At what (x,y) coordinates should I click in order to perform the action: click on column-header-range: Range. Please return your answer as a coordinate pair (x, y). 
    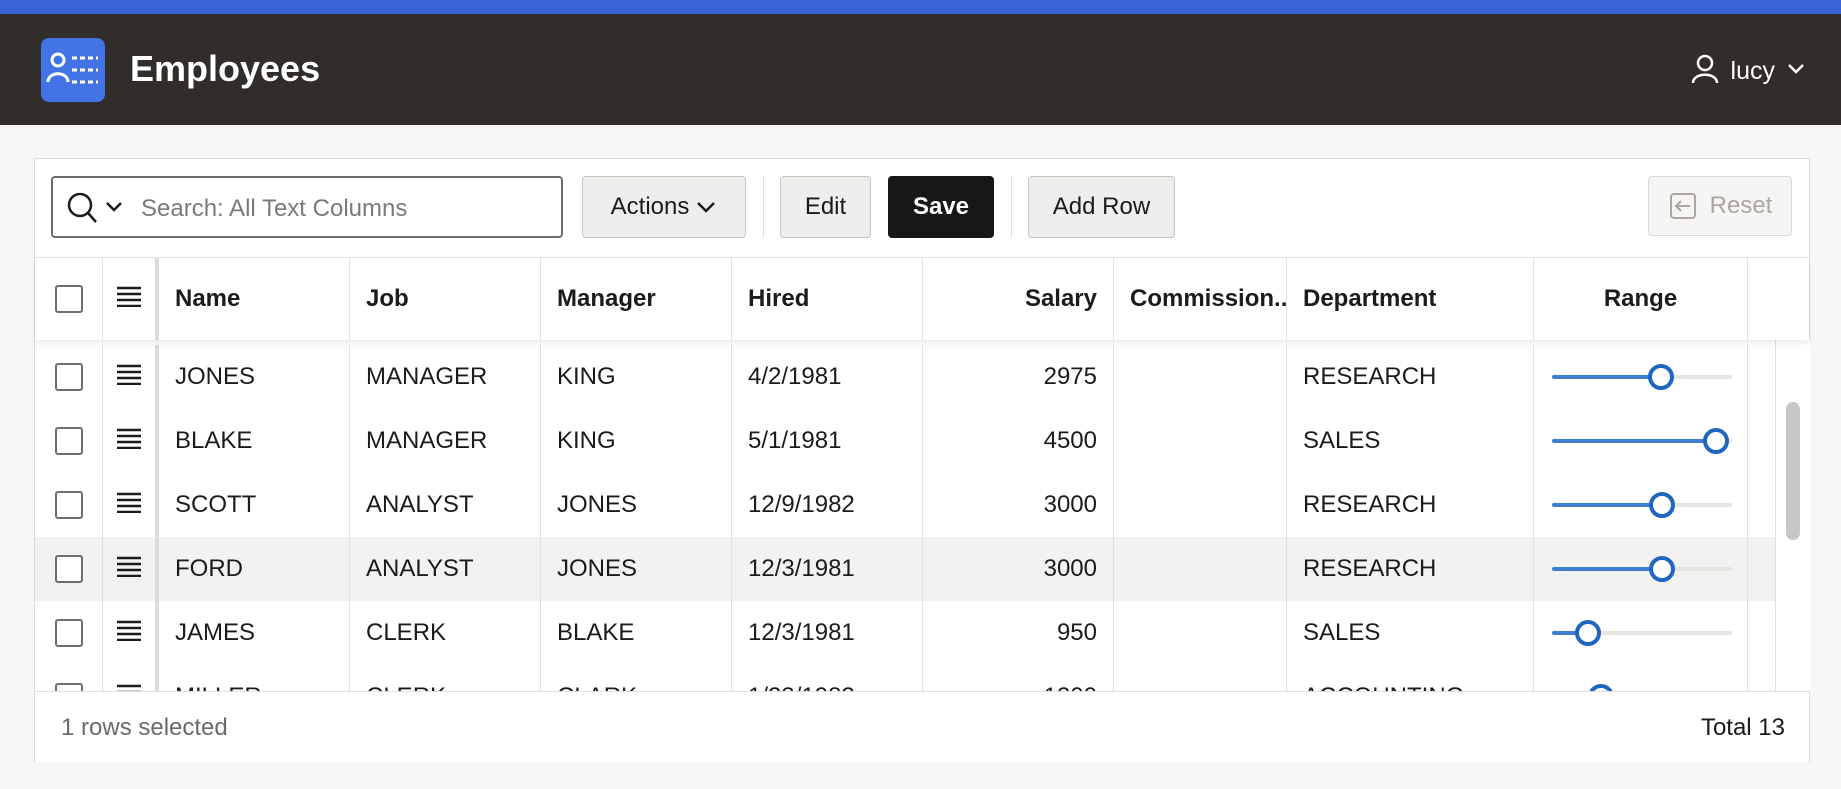
    Looking at the image, I should click on (1641, 299).